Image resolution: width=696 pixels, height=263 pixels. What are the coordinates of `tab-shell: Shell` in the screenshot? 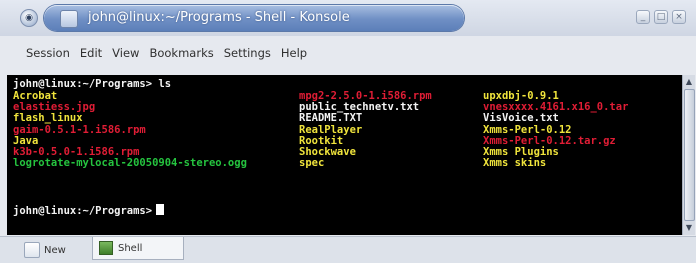 It's located at (138, 248).